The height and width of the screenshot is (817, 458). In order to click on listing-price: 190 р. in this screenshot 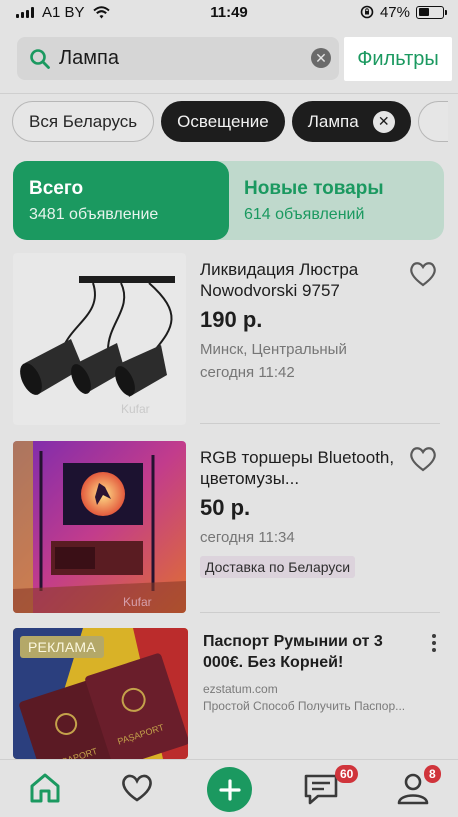, I will do `click(231, 319)`.